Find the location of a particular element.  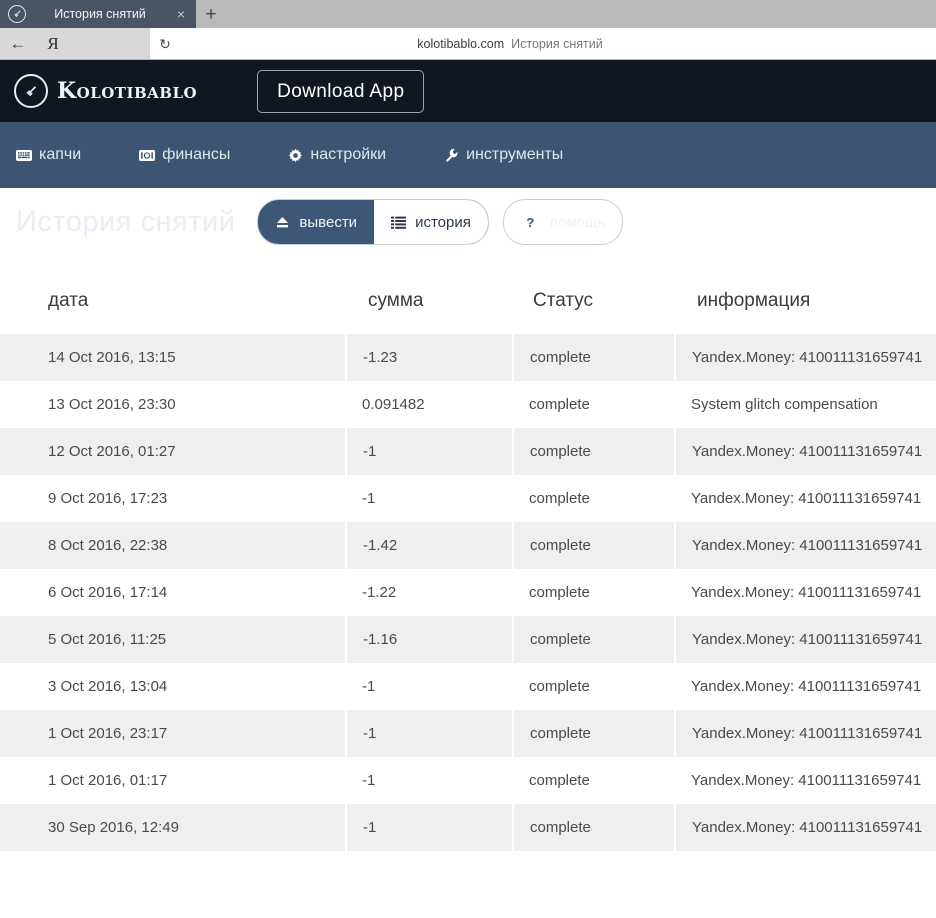

section-tabs: вывести история is located at coordinates (373, 222).